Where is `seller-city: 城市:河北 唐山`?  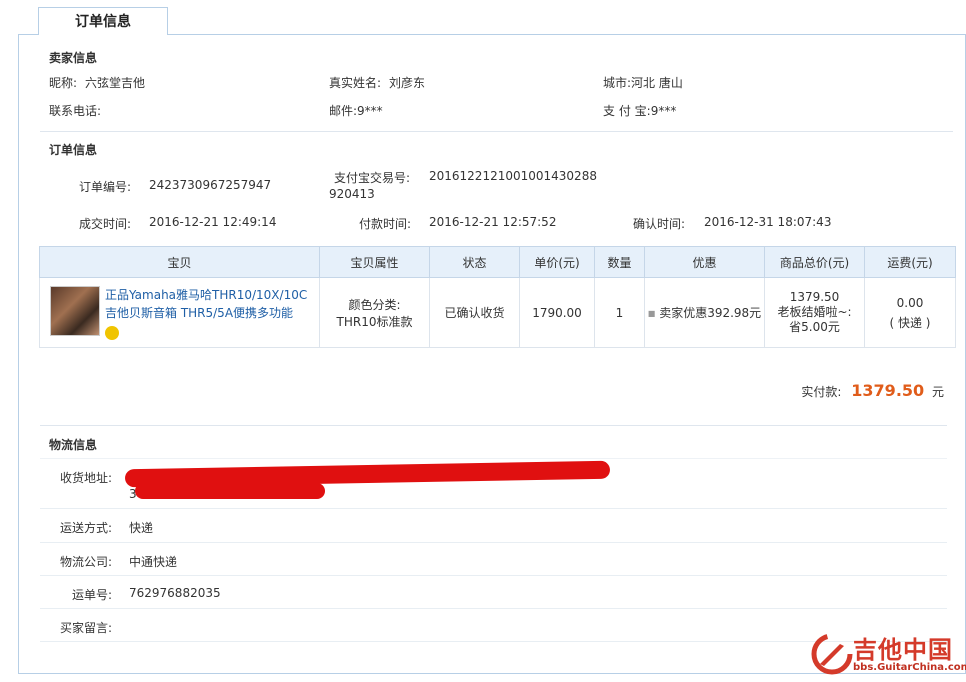
seller-city: 城市:河北 唐山 is located at coordinates (643, 82).